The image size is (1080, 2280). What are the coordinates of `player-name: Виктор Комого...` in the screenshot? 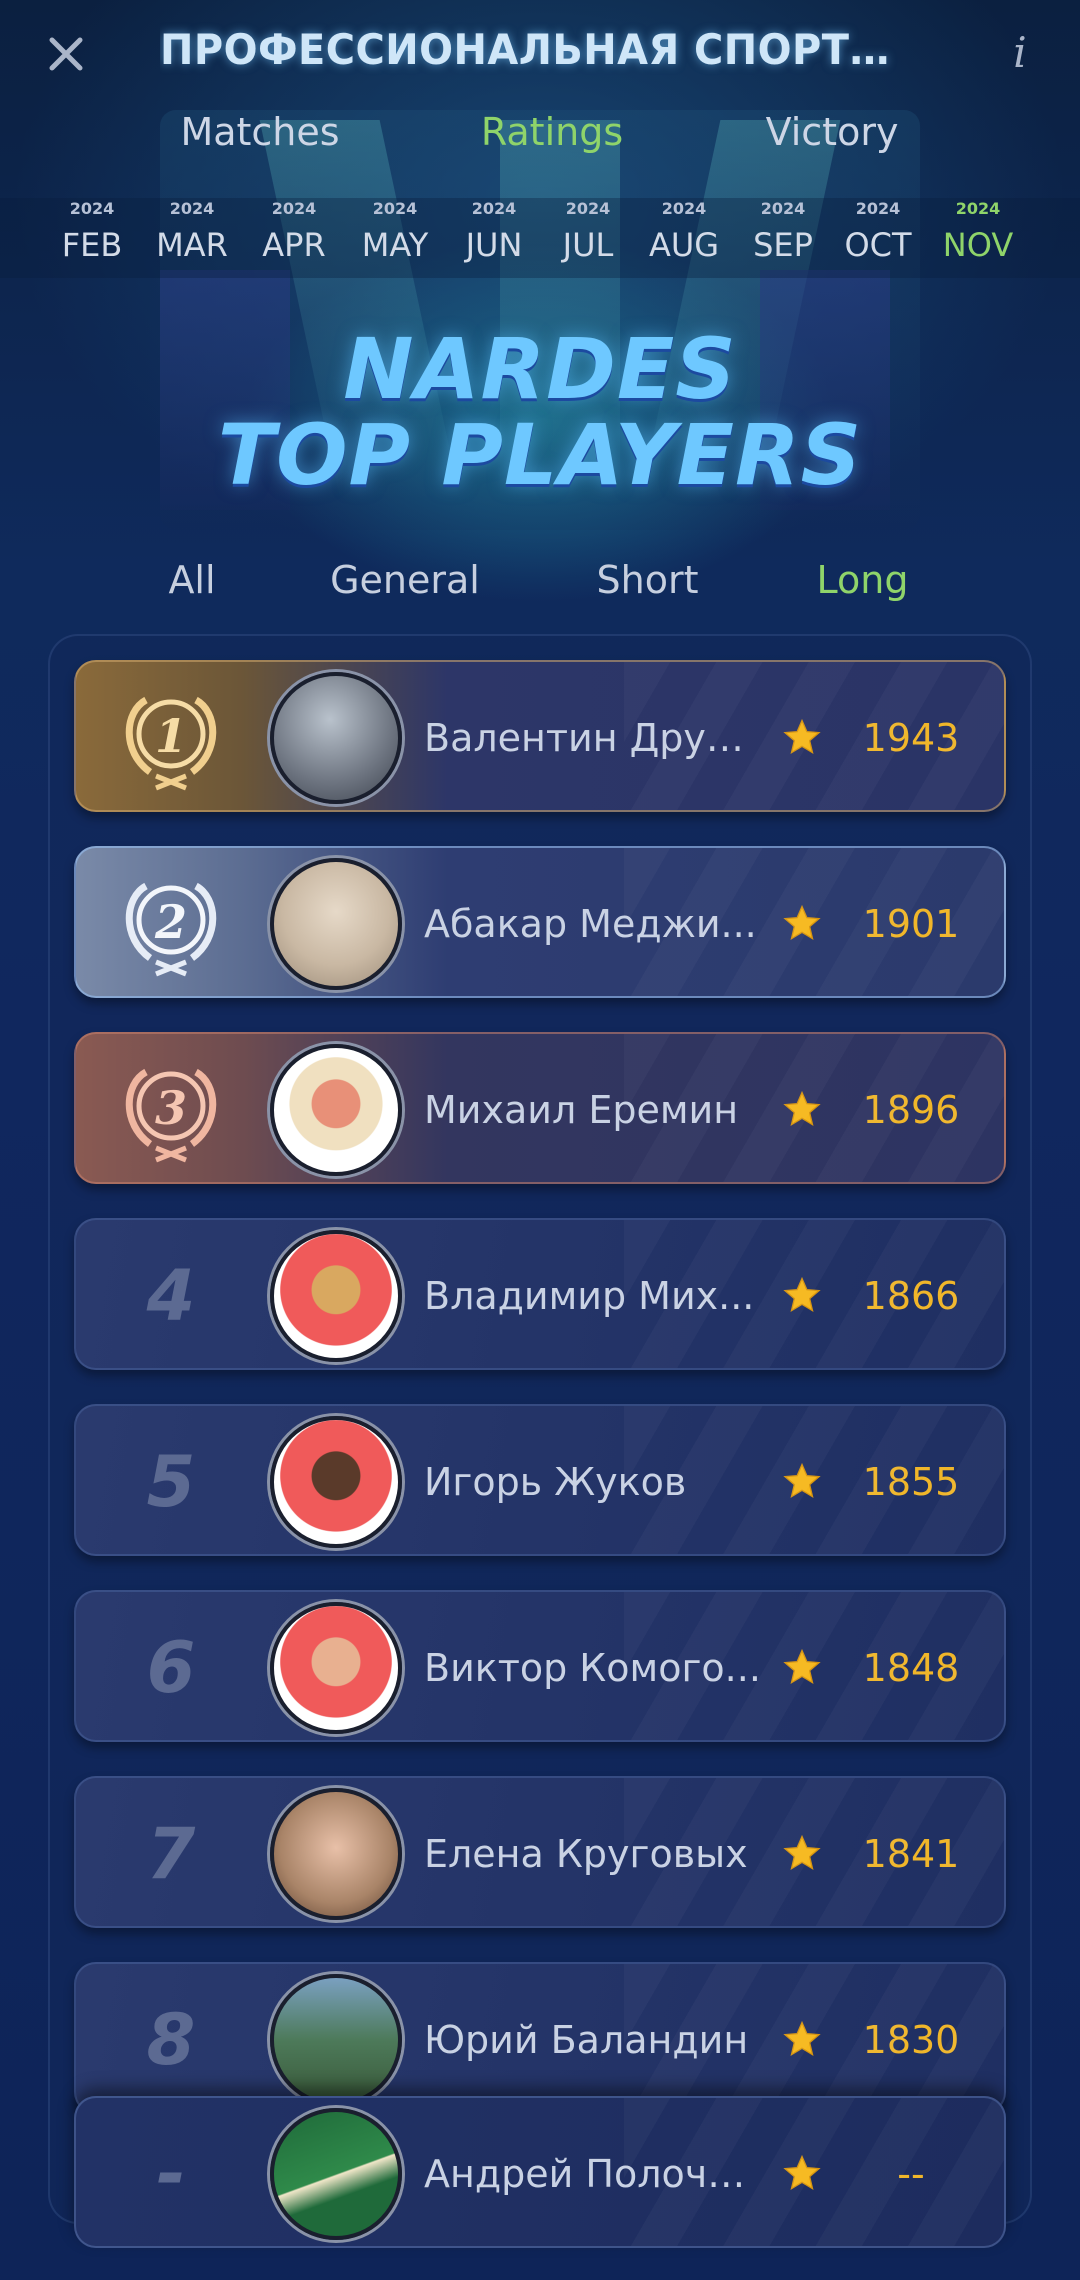 It's located at (592, 1668).